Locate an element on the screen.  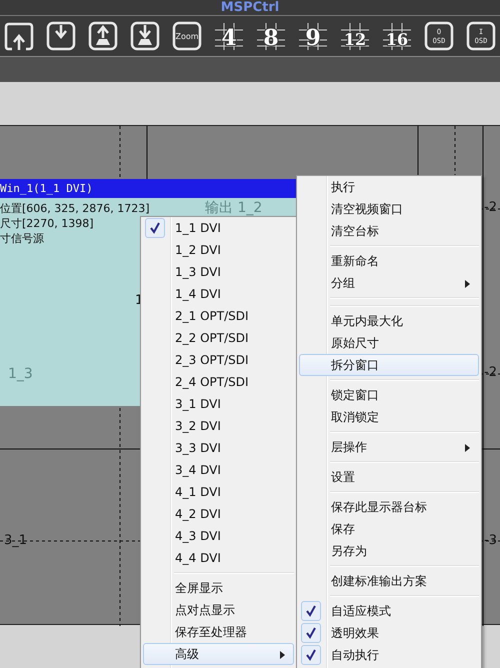
window-info-text: 位置[606, 325, 2876, 1723] is located at coordinates (75, 208).